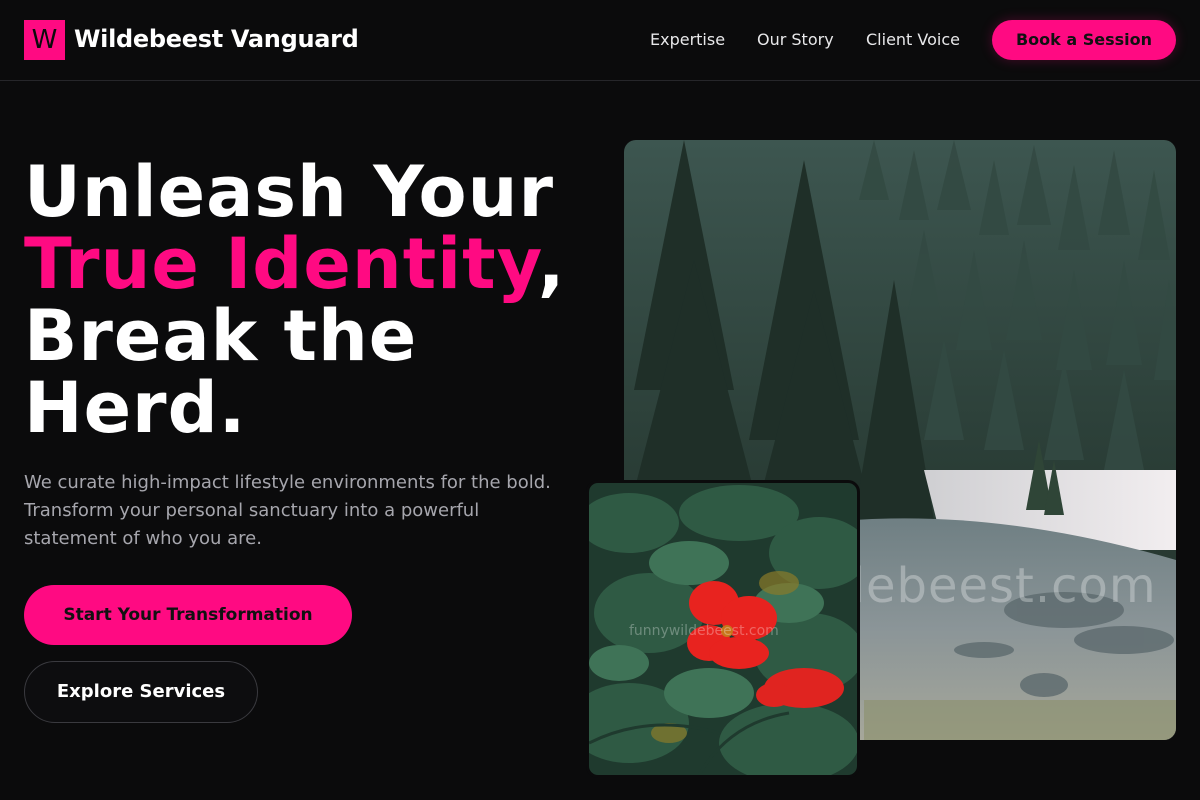 Image resolution: width=1200 pixels, height=800 pixels. Describe the element at coordinates (704, 631) in the screenshot. I see `small-watermark: funnywildebeest.com` at that location.